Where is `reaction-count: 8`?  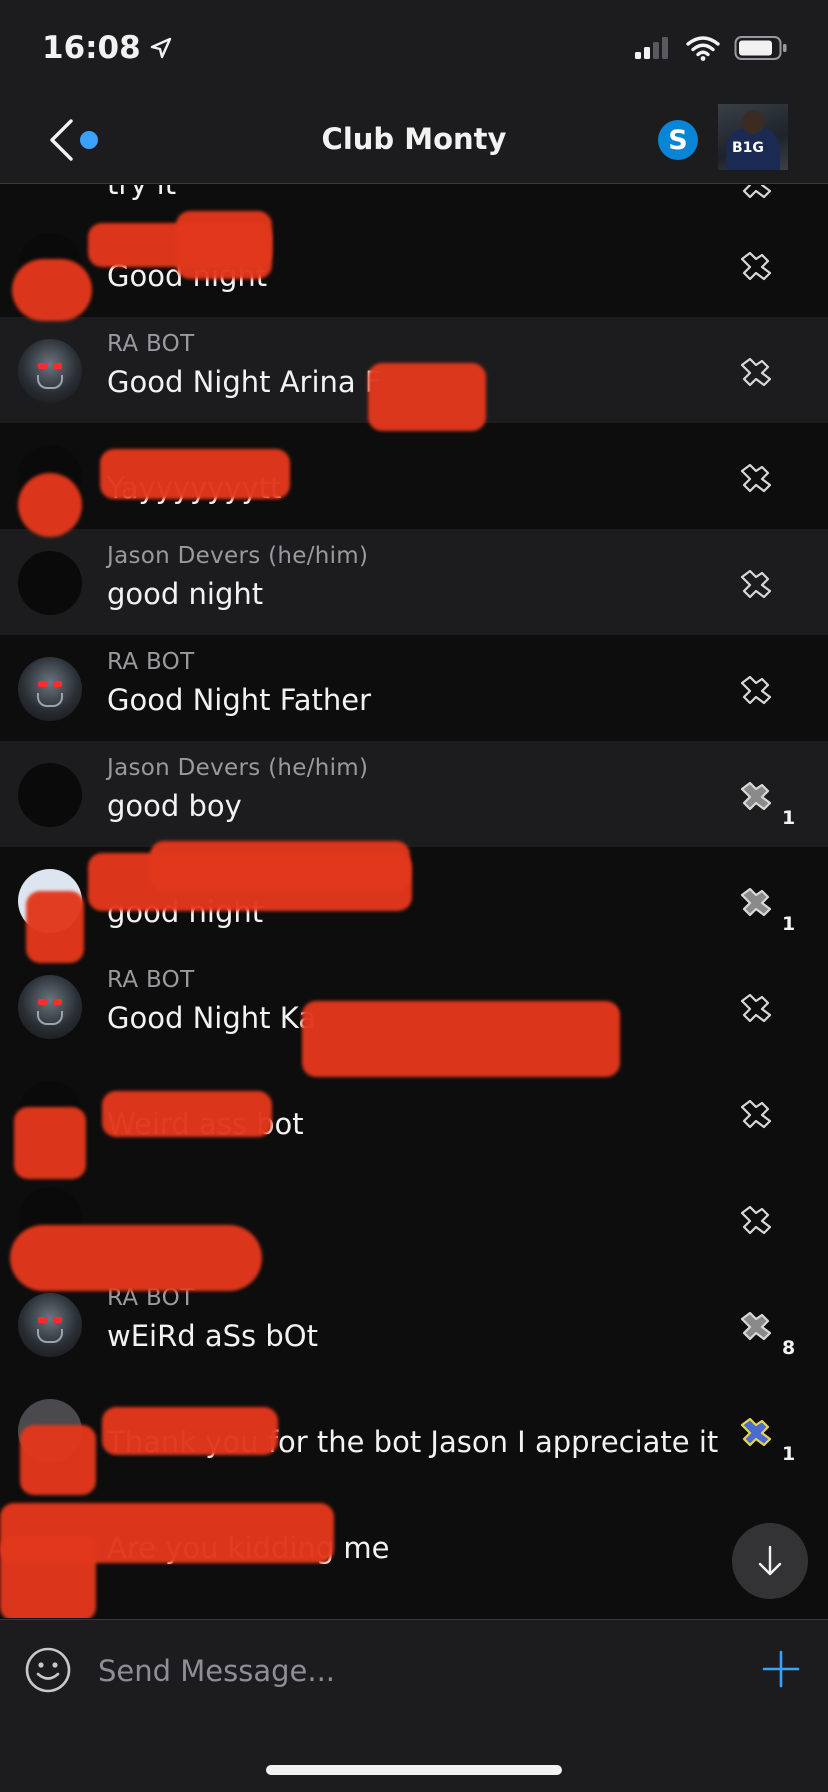 reaction-count: 8 is located at coordinates (789, 1348).